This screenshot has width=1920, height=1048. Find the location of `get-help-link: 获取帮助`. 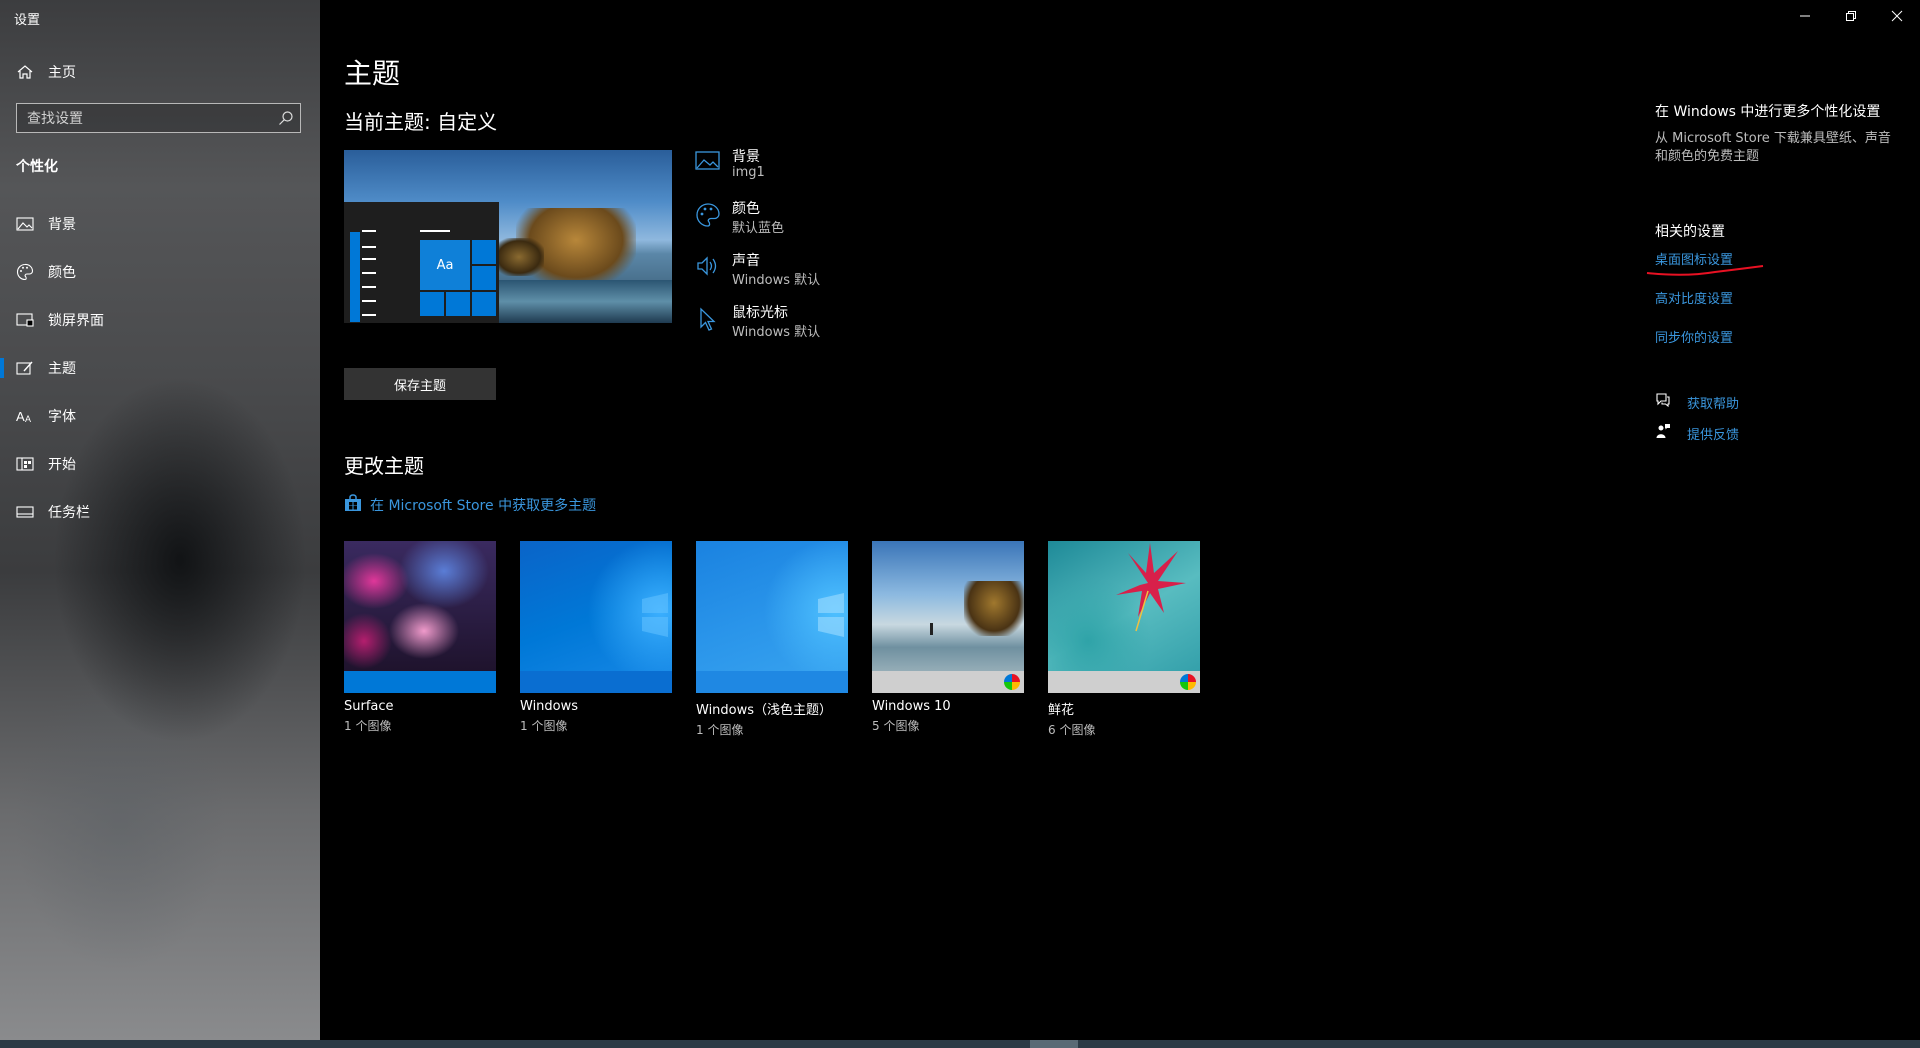

get-help-link: 获取帮助 is located at coordinates (1697, 402).